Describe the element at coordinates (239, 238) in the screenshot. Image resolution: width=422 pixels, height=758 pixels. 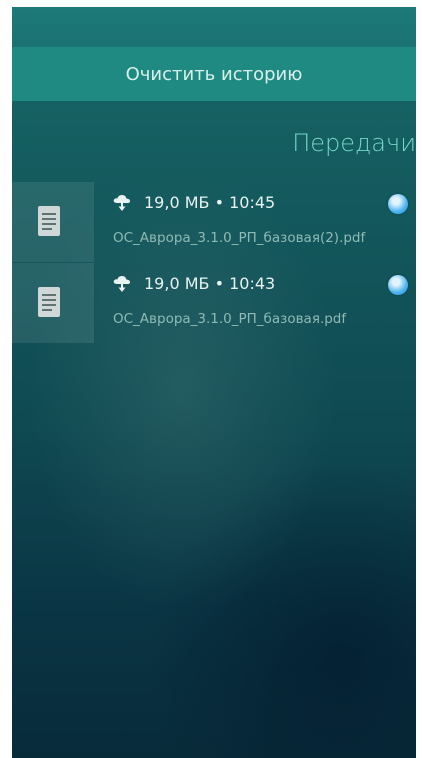
I see `file-name: ОС_Аврора_3.1.0_РП_базовая(2).pdf` at that location.